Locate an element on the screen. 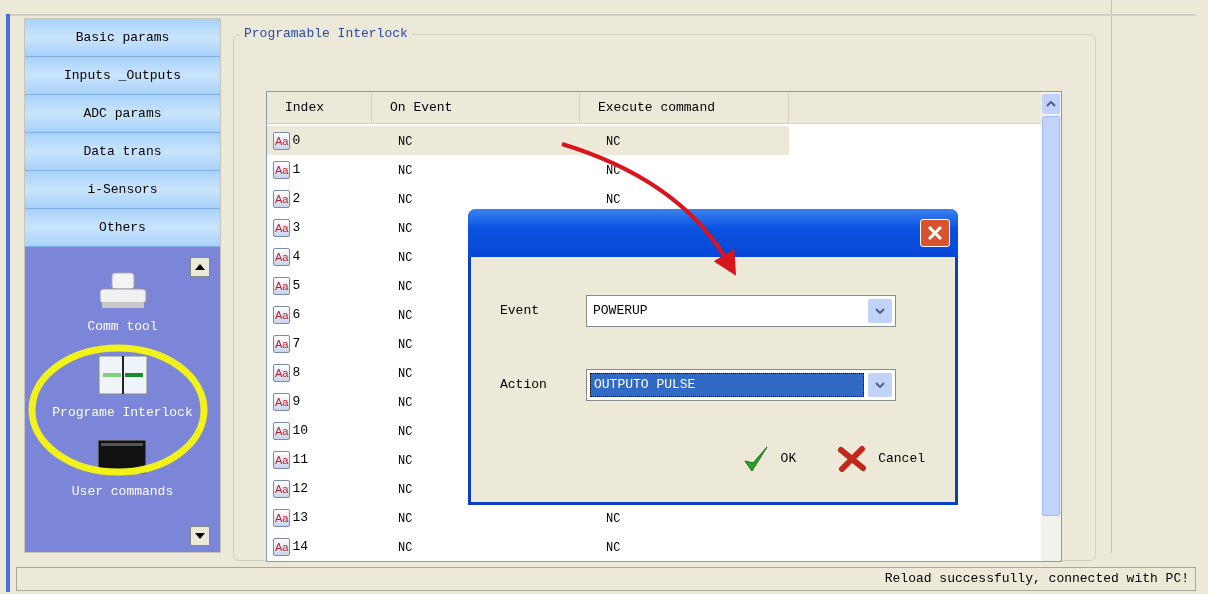  index-cell-text: 4 is located at coordinates (296, 256).